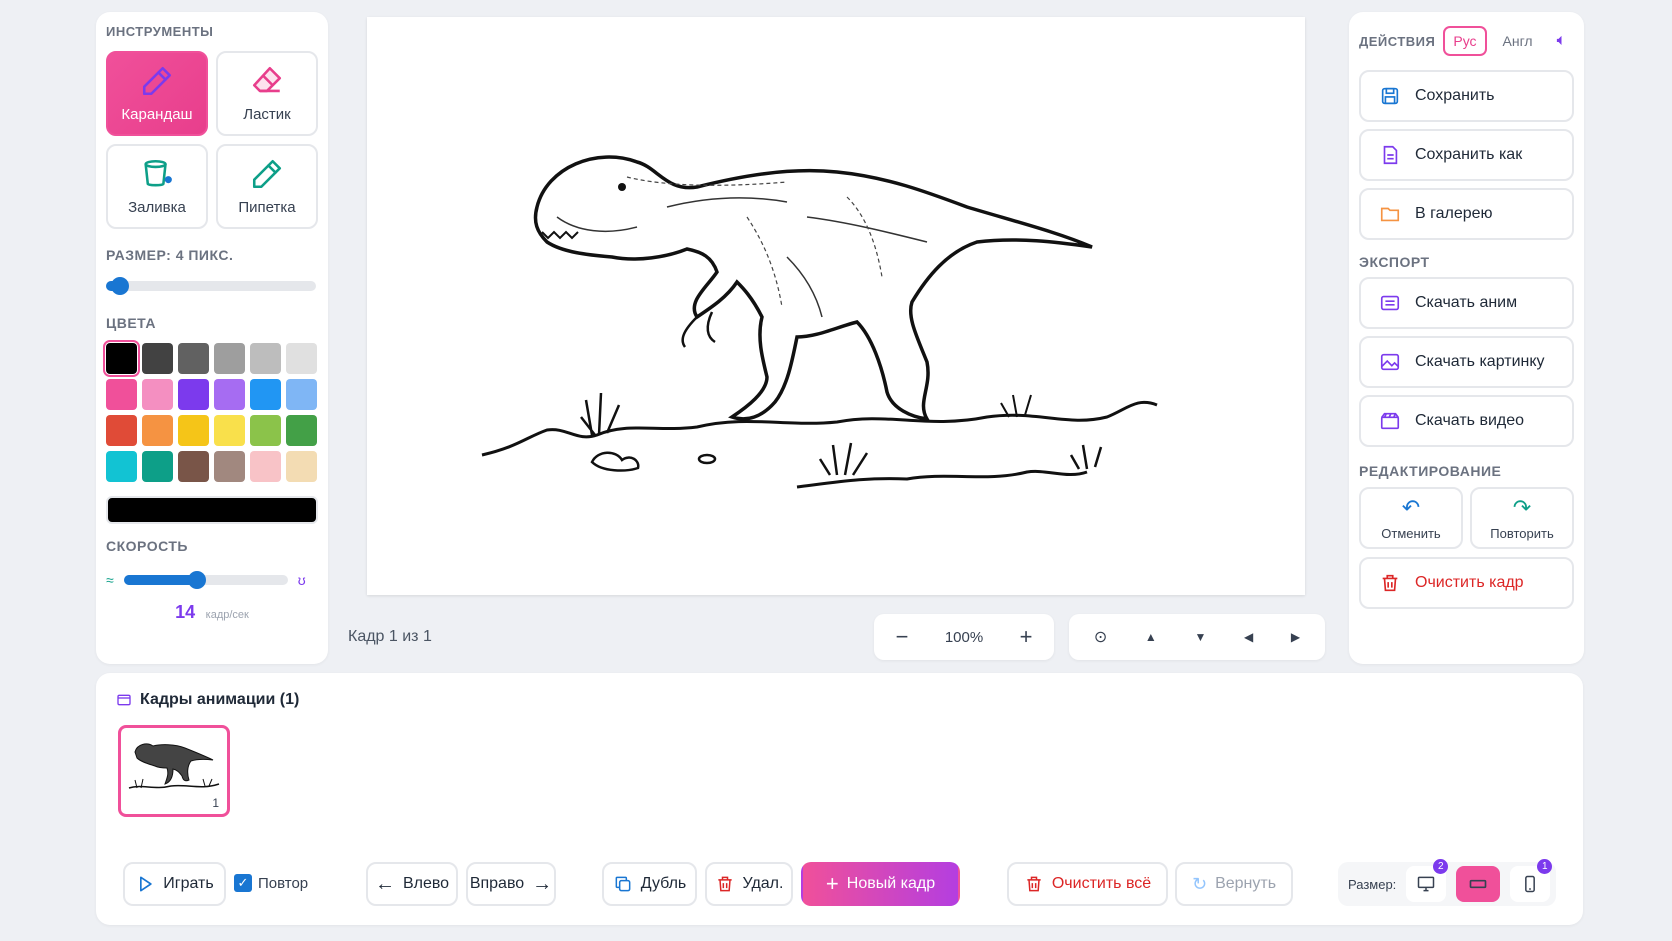 This screenshot has width=1672, height=941. I want to click on duplicate-label: Дубль, so click(663, 883).